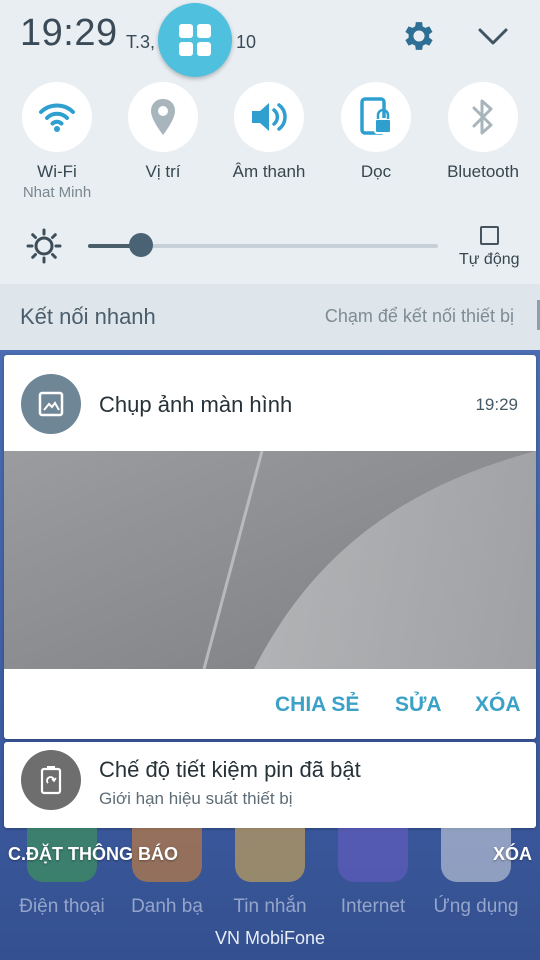 This screenshot has height=960, width=540. I want to click on sound-icon, so click(269, 117).